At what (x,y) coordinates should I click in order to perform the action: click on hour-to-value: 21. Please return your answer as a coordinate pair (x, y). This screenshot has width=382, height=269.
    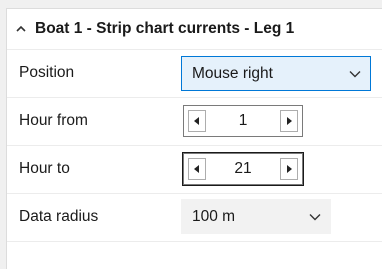
    Looking at the image, I should click on (243, 169).